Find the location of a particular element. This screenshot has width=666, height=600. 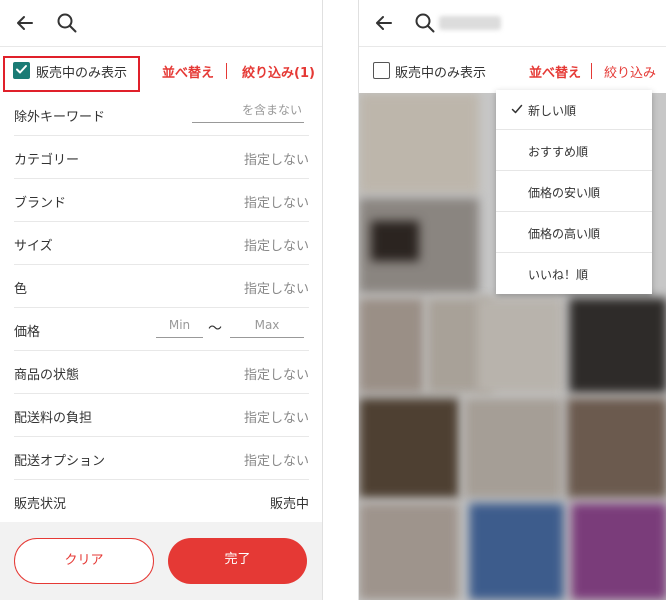

price-min-input: Min is located at coordinates (179, 326).